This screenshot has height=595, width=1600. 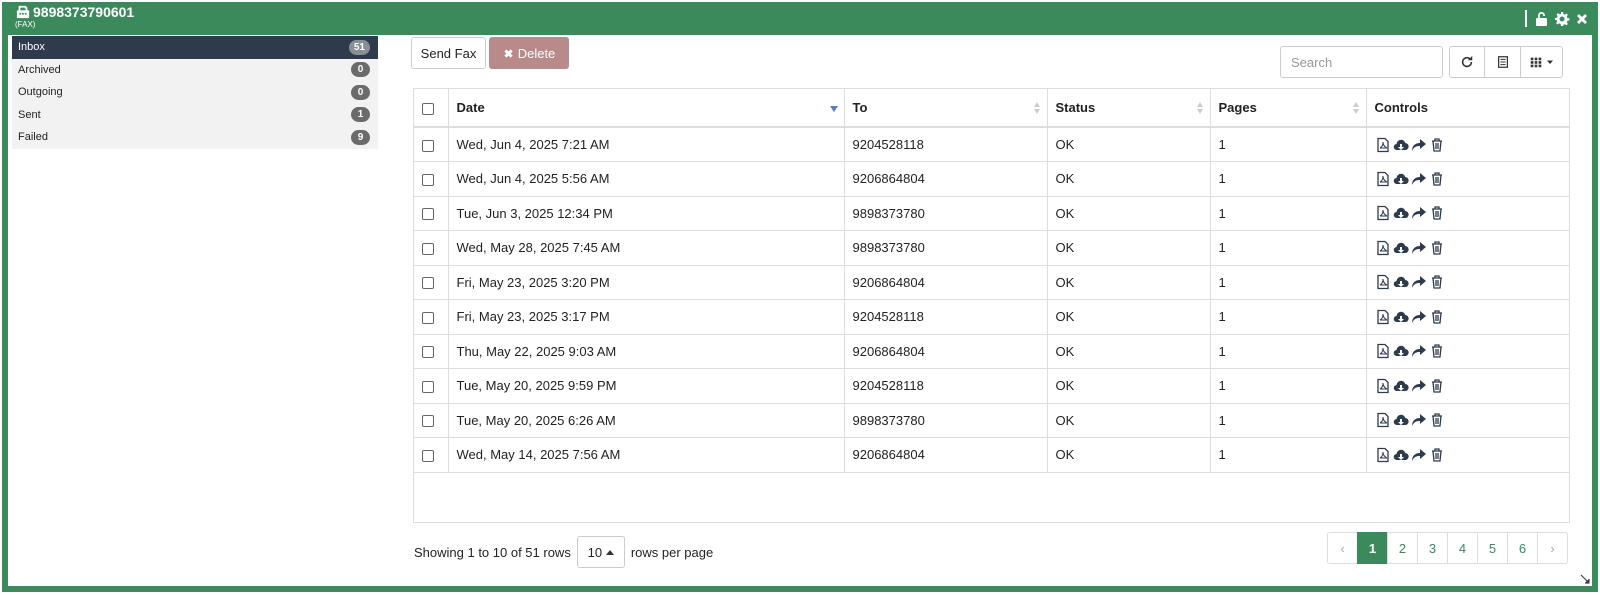 What do you see at coordinates (946, 108) in the screenshot?
I see `header-to: To` at bounding box center [946, 108].